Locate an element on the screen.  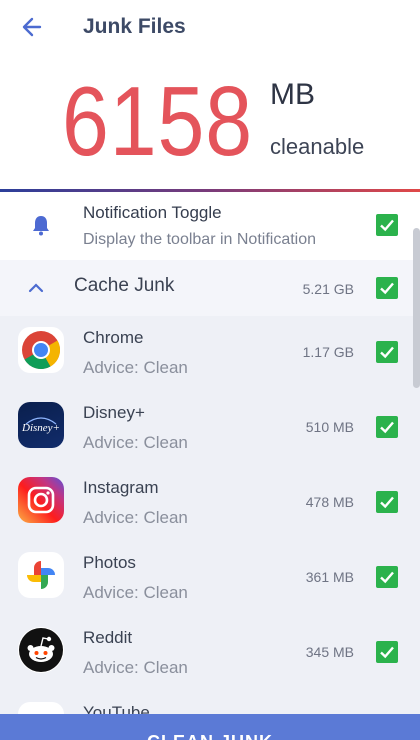
list-item-photos: Photos Advice: Clean 361 MB is located at coordinates (210, 578).